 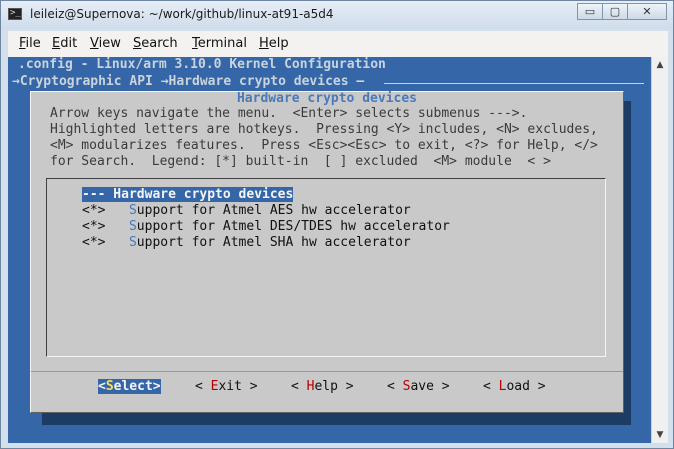 What do you see at coordinates (322, 386) in the screenshot?
I see `help-button: < Help >` at bounding box center [322, 386].